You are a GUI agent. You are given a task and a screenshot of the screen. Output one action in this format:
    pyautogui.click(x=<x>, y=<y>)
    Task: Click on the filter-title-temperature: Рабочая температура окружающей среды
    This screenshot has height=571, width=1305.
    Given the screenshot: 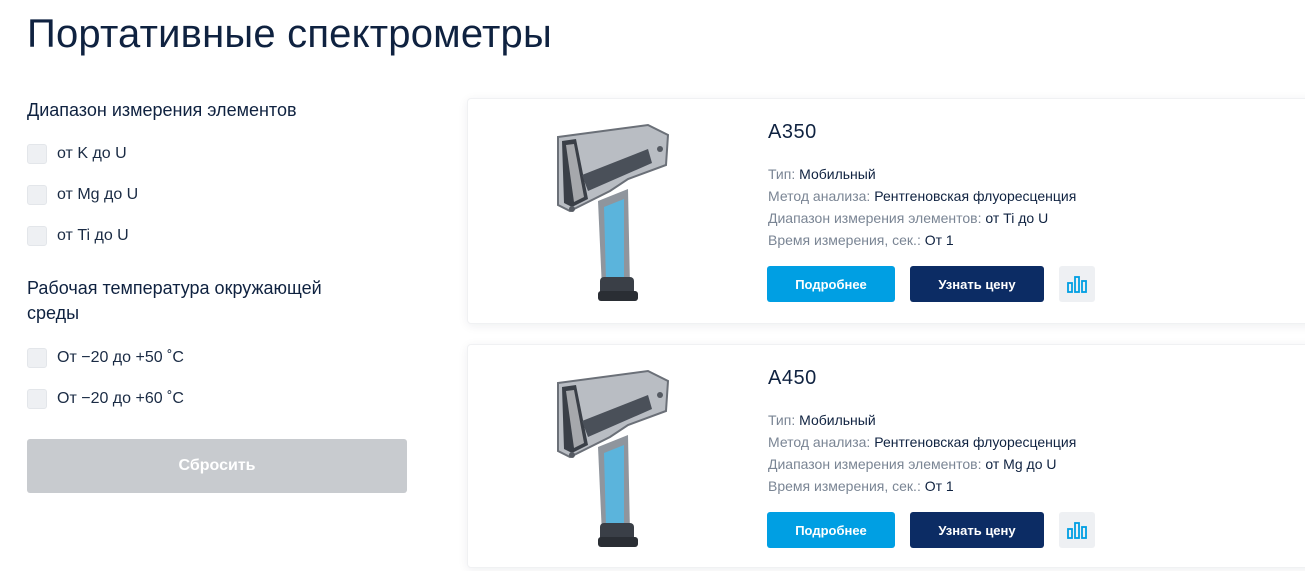 What is the action you would take?
    pyautogui.click(x=174, y=300)
    